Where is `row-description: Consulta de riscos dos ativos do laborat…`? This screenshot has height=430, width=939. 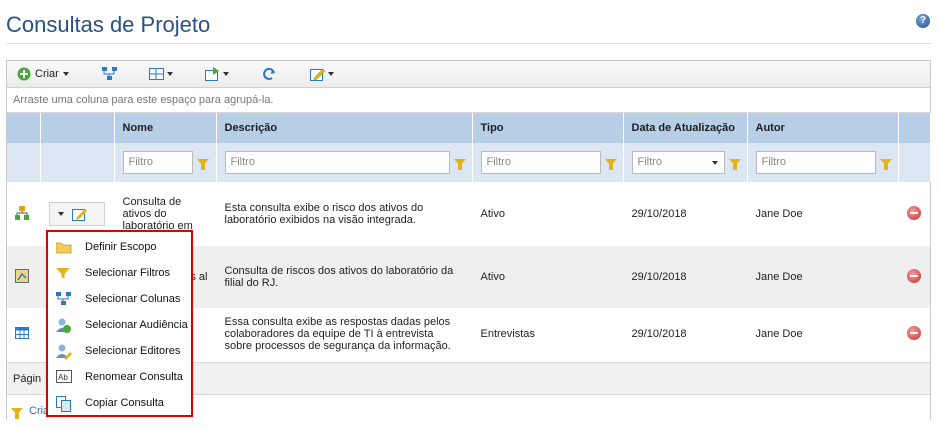 row-description: Consulta de riscos dos ativos do laborat… is located at coordinates (344, 277).